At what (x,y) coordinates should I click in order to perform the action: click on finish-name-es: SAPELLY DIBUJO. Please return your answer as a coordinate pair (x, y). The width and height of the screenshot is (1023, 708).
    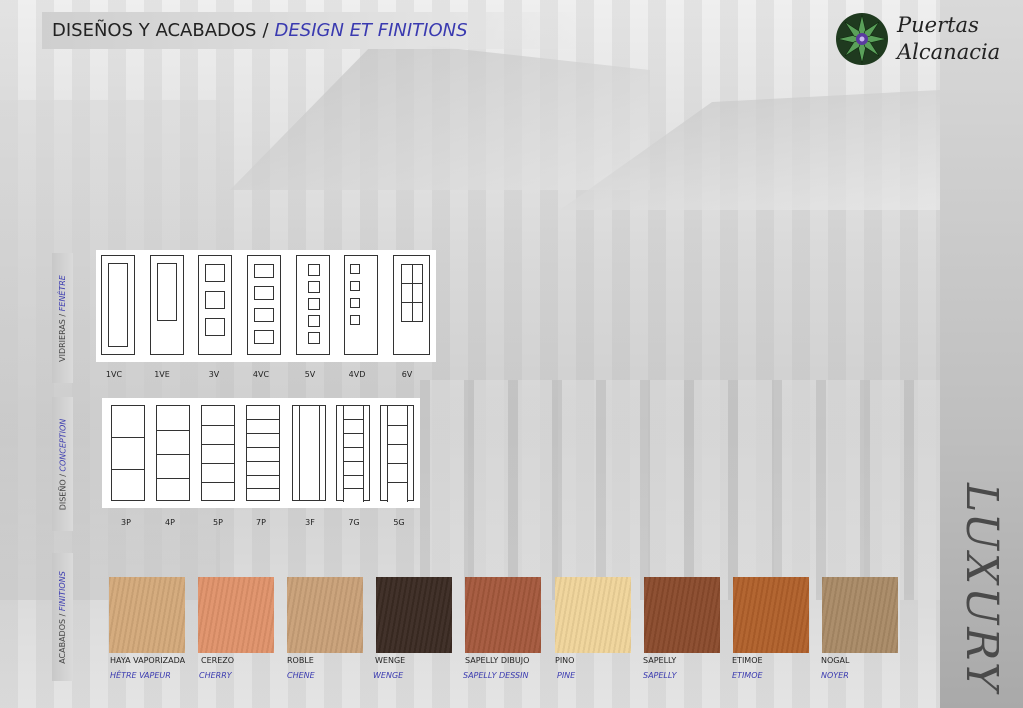
    Looking at the image, I should click on (497, 660).